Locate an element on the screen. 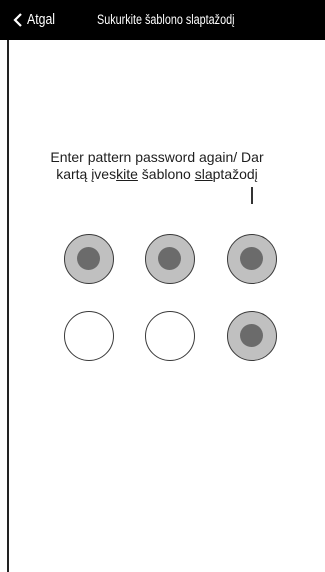 This screenshot has height=572, width=325. pattern-dot-2-center is located at coordinates (169, 258).